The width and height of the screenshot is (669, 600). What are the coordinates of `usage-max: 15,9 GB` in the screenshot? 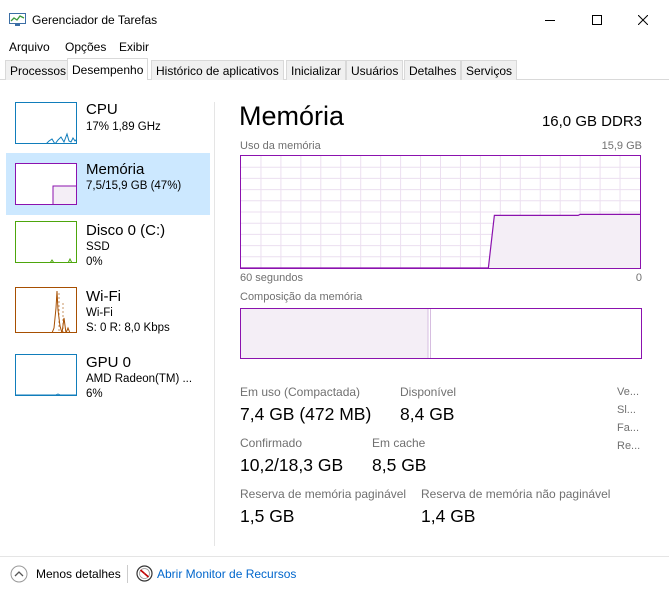 It's located at (621, 146).